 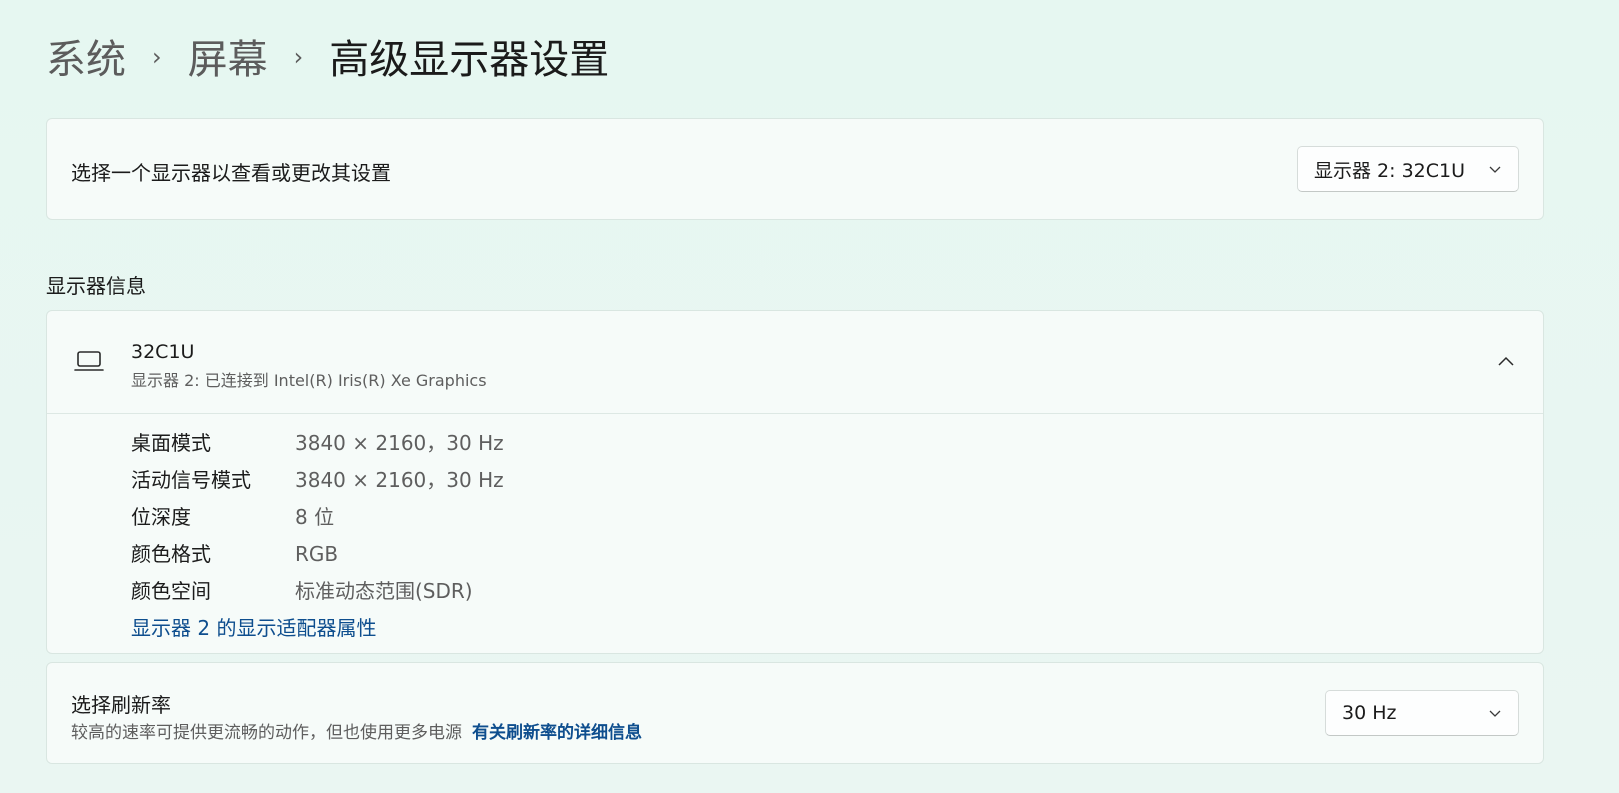 I want to click on refresh-rate-description: 较高的速率可提供更流畅的动作，但也使用更多电源 有关刷新率的详细信息, so click(x=356, y=730).